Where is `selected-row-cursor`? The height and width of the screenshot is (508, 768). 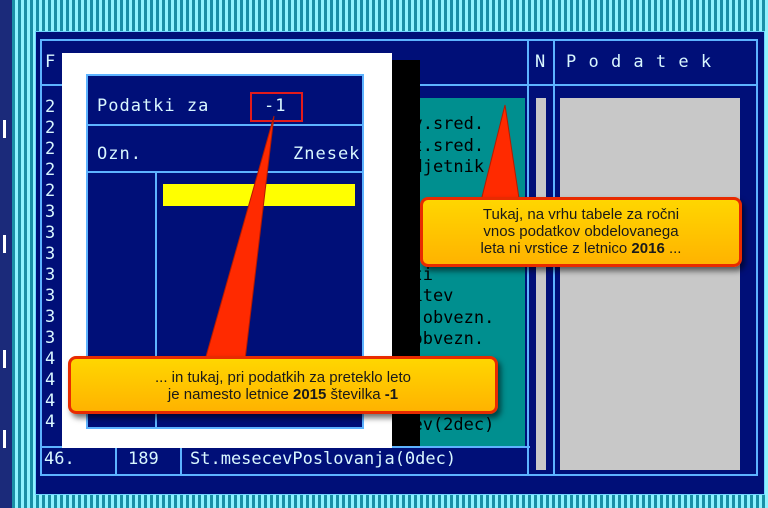 selected-row-cursor is located at coordinates (259, 195).